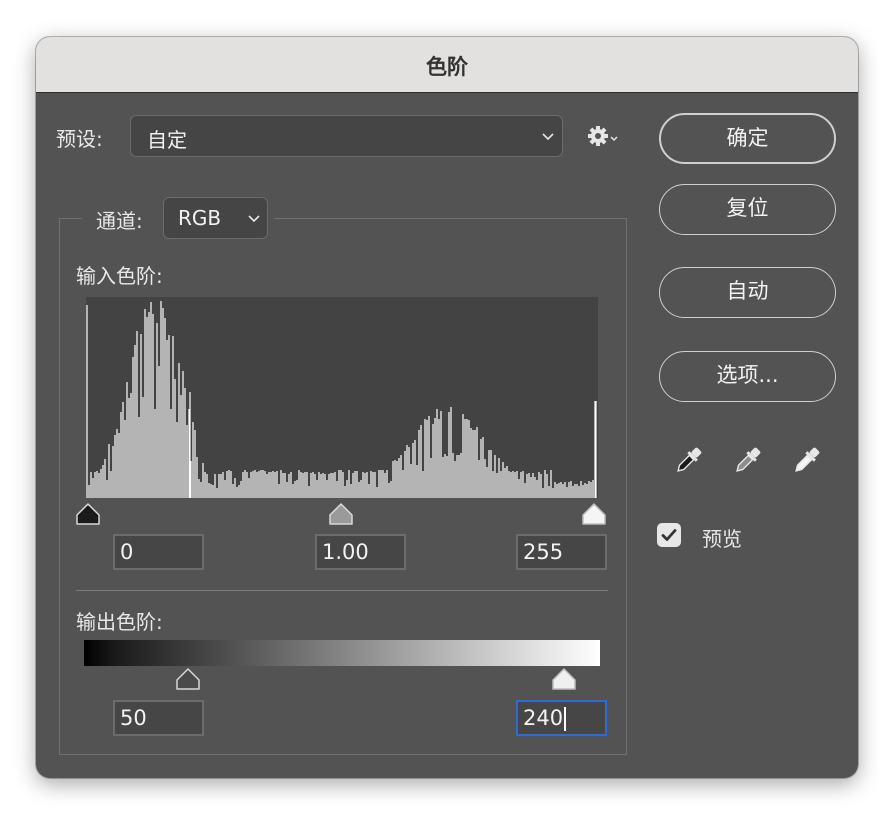 The image size is (894, 814). I want to click on preview-checkbox, so click(669, 535).